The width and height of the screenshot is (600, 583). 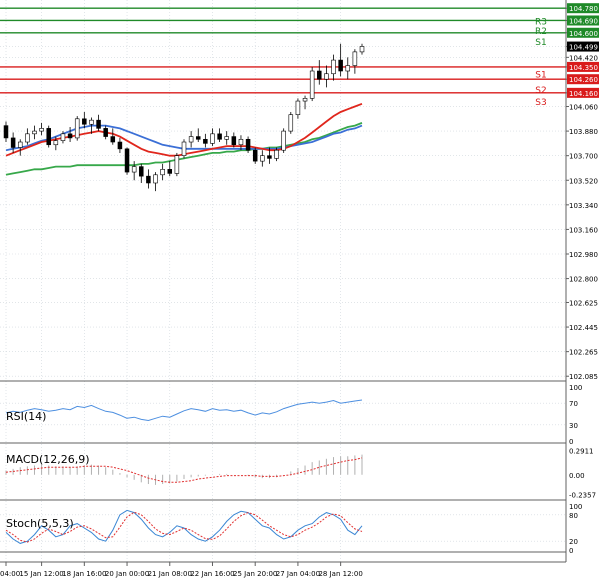 I want to click on price-tick-label: 103.880, so click(x=583, y=132).